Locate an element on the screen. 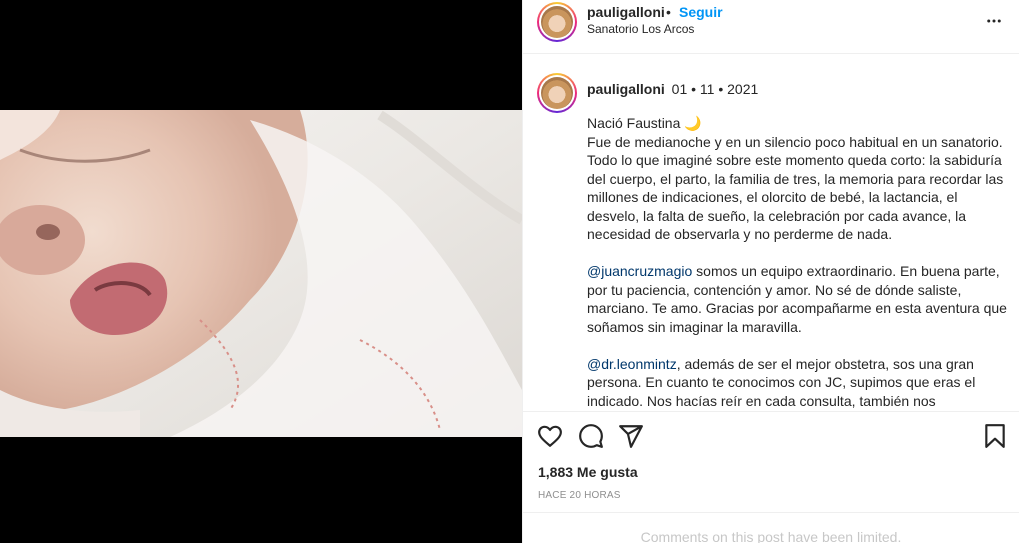 This screenshot has height=543, width=1019. follow-button: Seguir is located at coordinates (701, 12).